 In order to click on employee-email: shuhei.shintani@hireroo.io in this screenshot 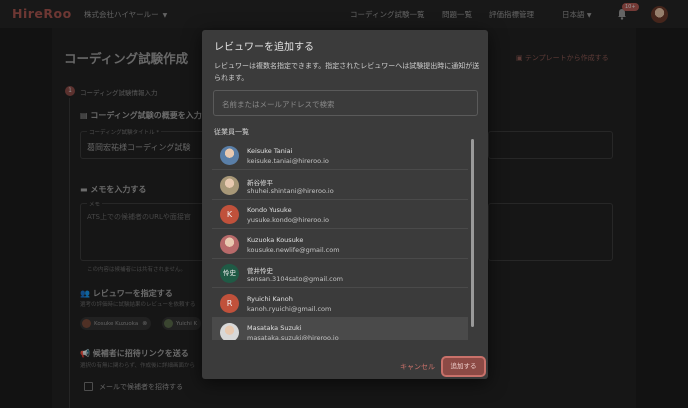, I will do `click(290, 190)`.